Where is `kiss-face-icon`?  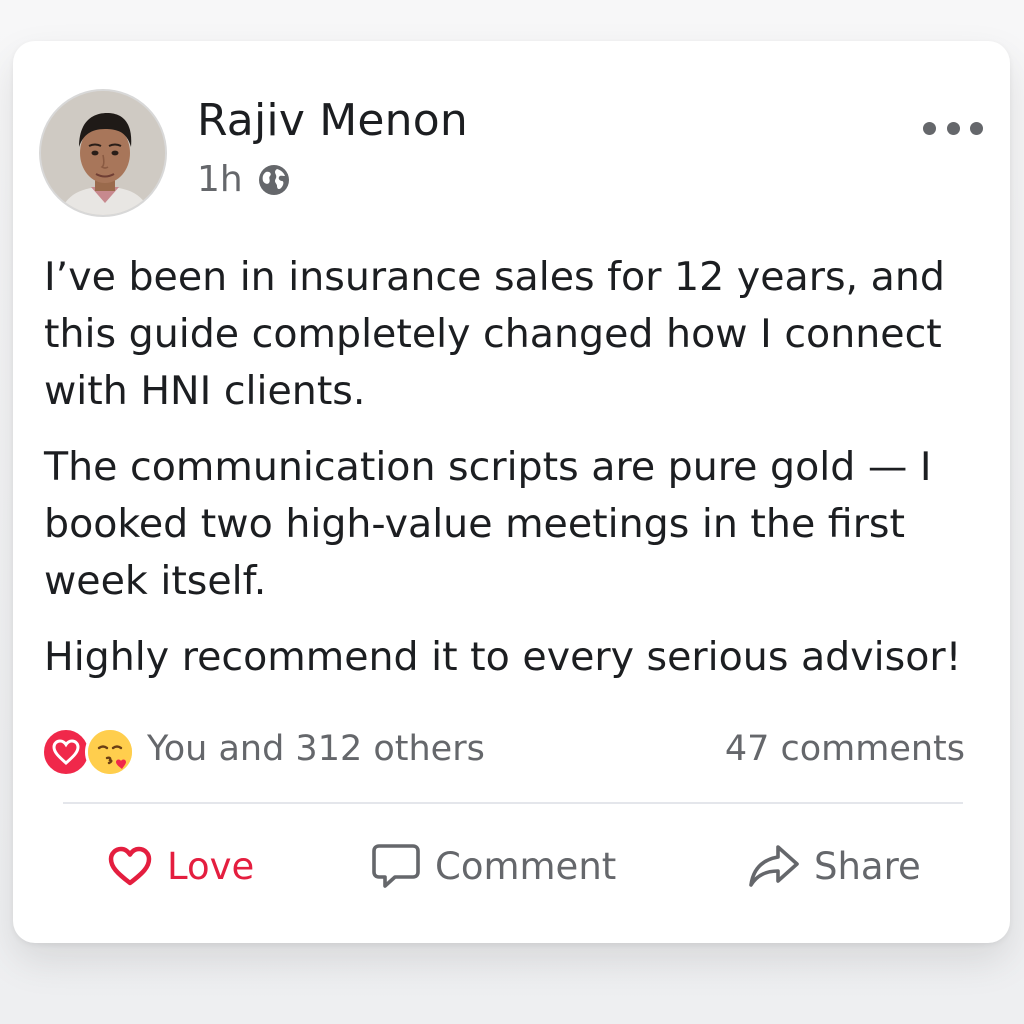
kiss-face-icon is located at coordinates (110, 752).